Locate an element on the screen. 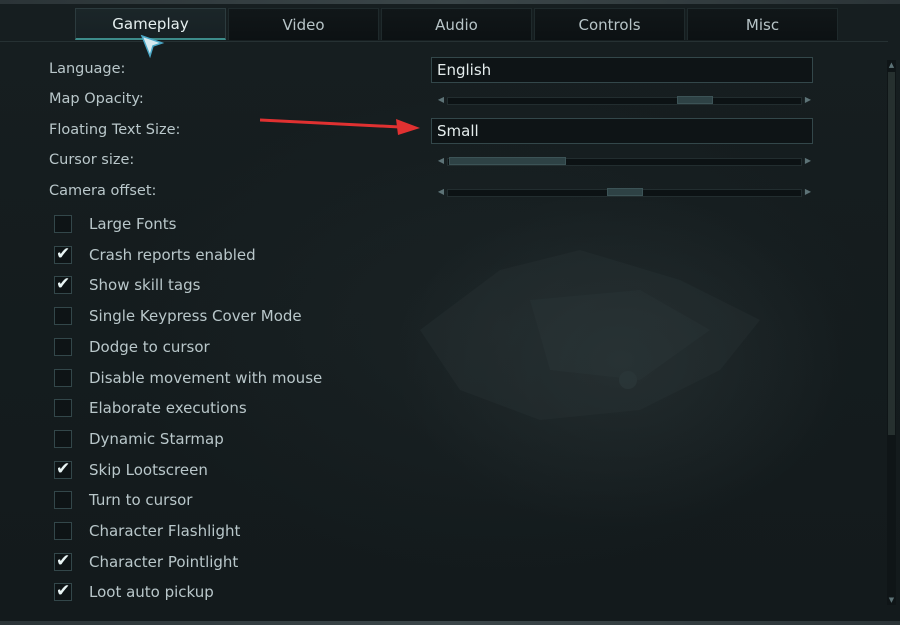 The height and width of the screenshot is (625, 900). slider-track is located at coordinates (624, 101).